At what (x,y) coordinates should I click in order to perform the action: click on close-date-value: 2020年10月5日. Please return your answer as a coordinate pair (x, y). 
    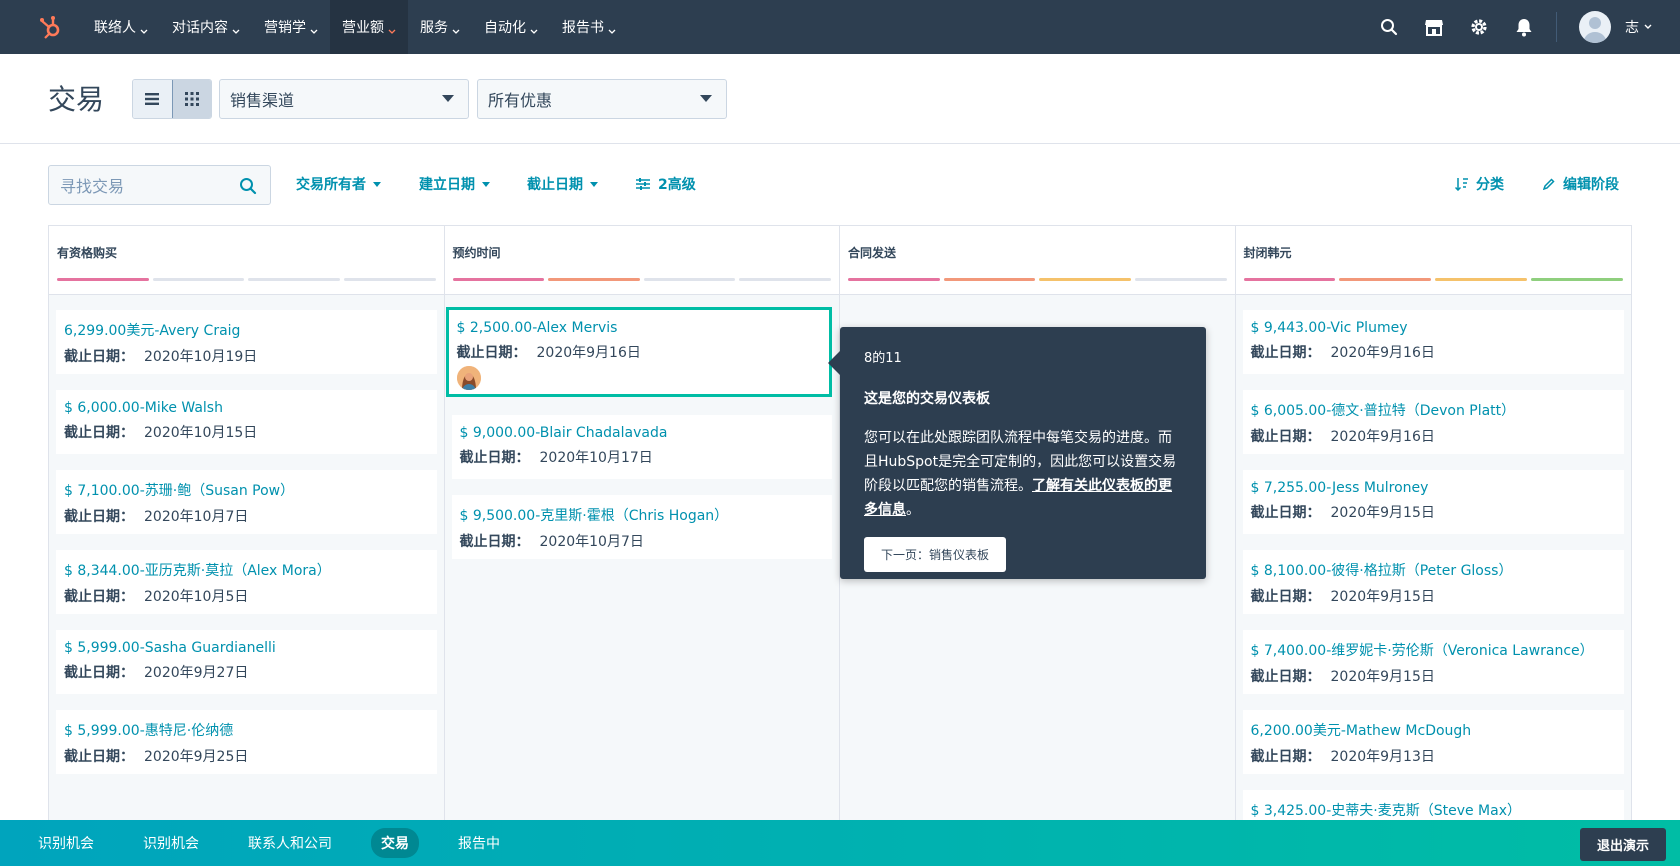
    Looking at the image, I should click on (196, 597).